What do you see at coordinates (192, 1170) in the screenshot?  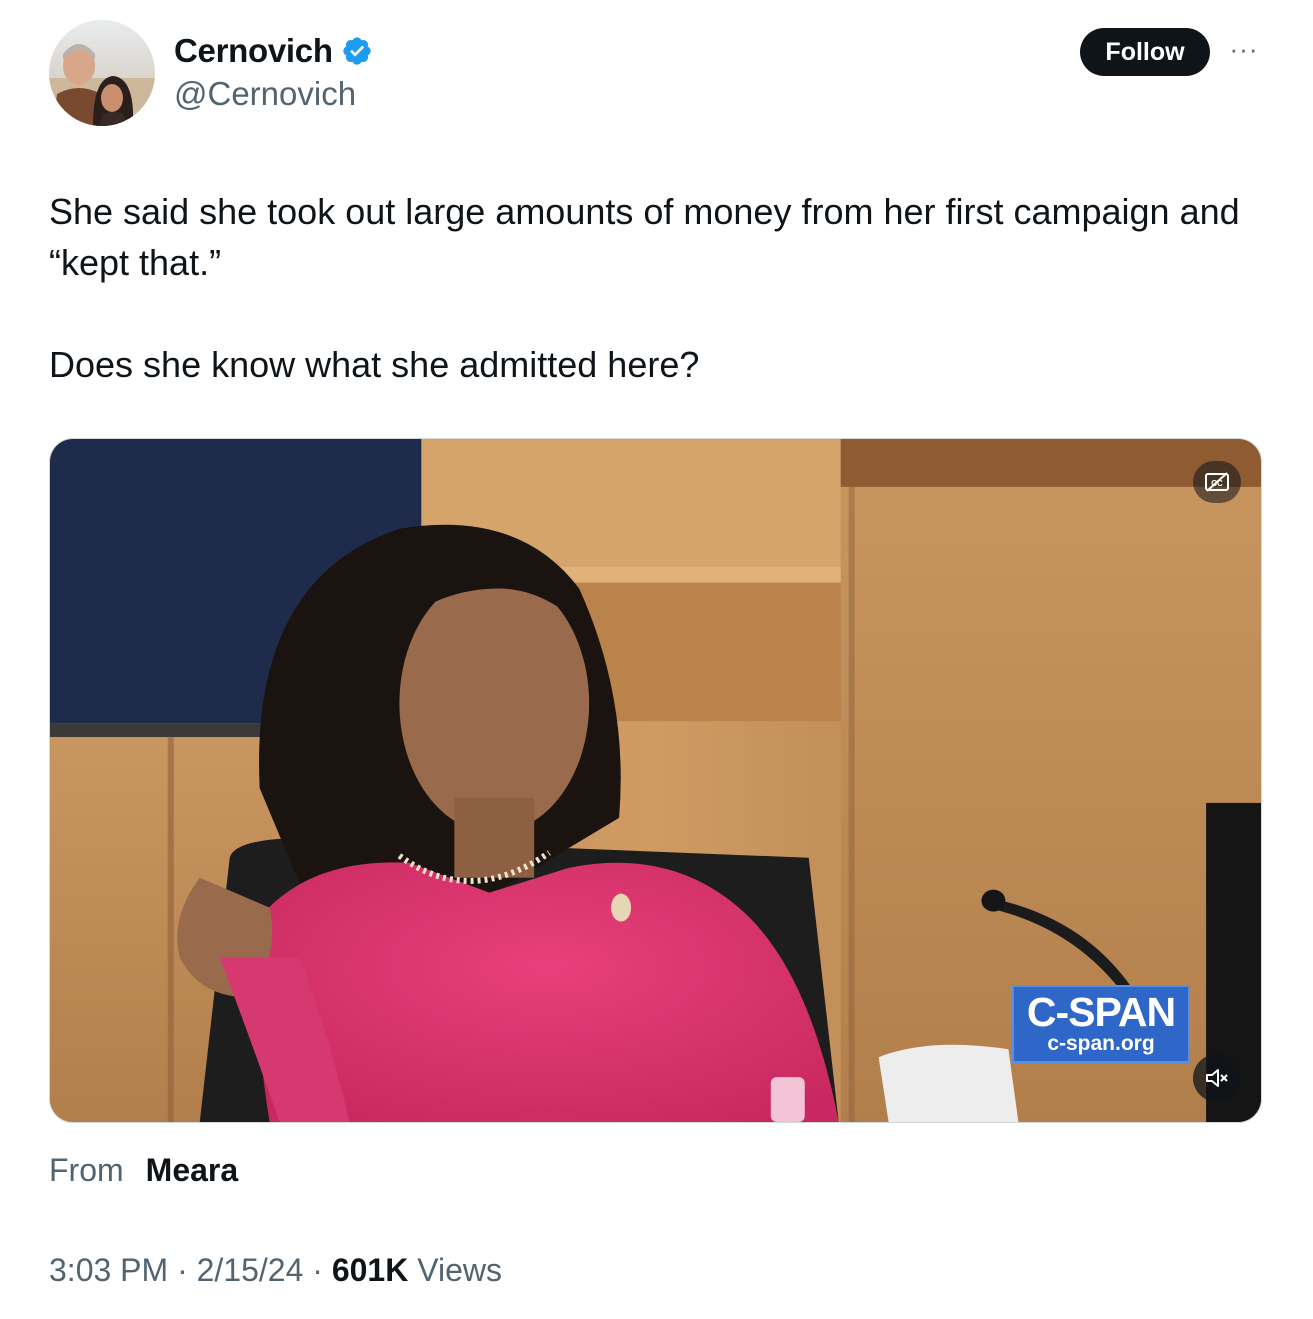 I see `from-source-link: Meara` at bounding box center [192, 1170].